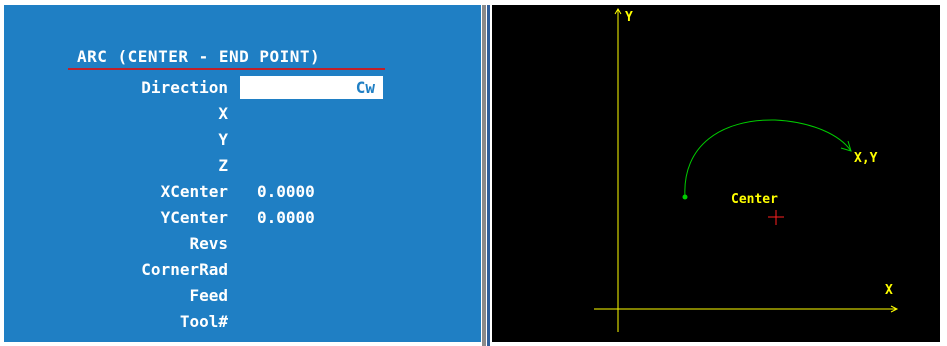 The width and height of the screenshot is (947, 346). Describe the element at coordinates (286, 191) in the screenshot. I see `xcenter-value: 0.0000` at that location.